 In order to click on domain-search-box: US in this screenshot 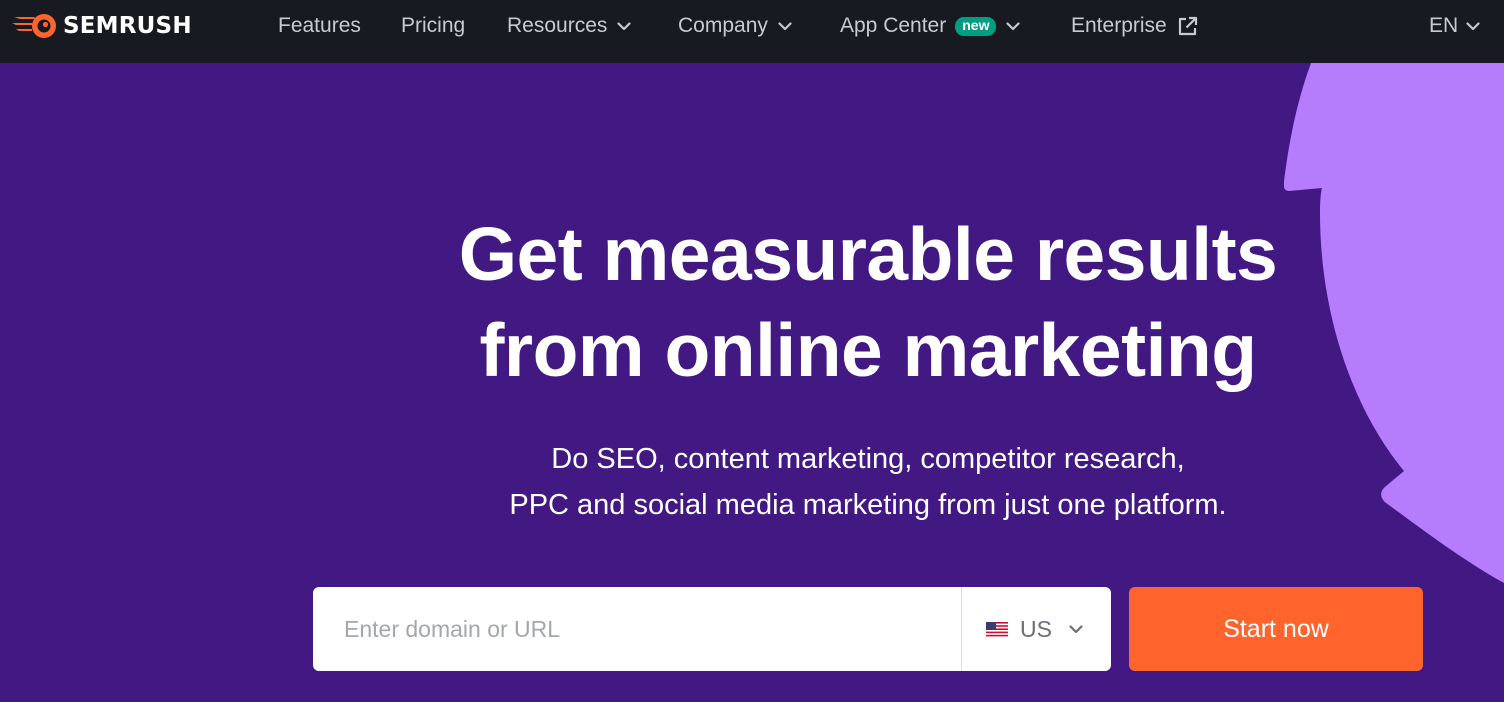, I will do `click(712, 629)`.